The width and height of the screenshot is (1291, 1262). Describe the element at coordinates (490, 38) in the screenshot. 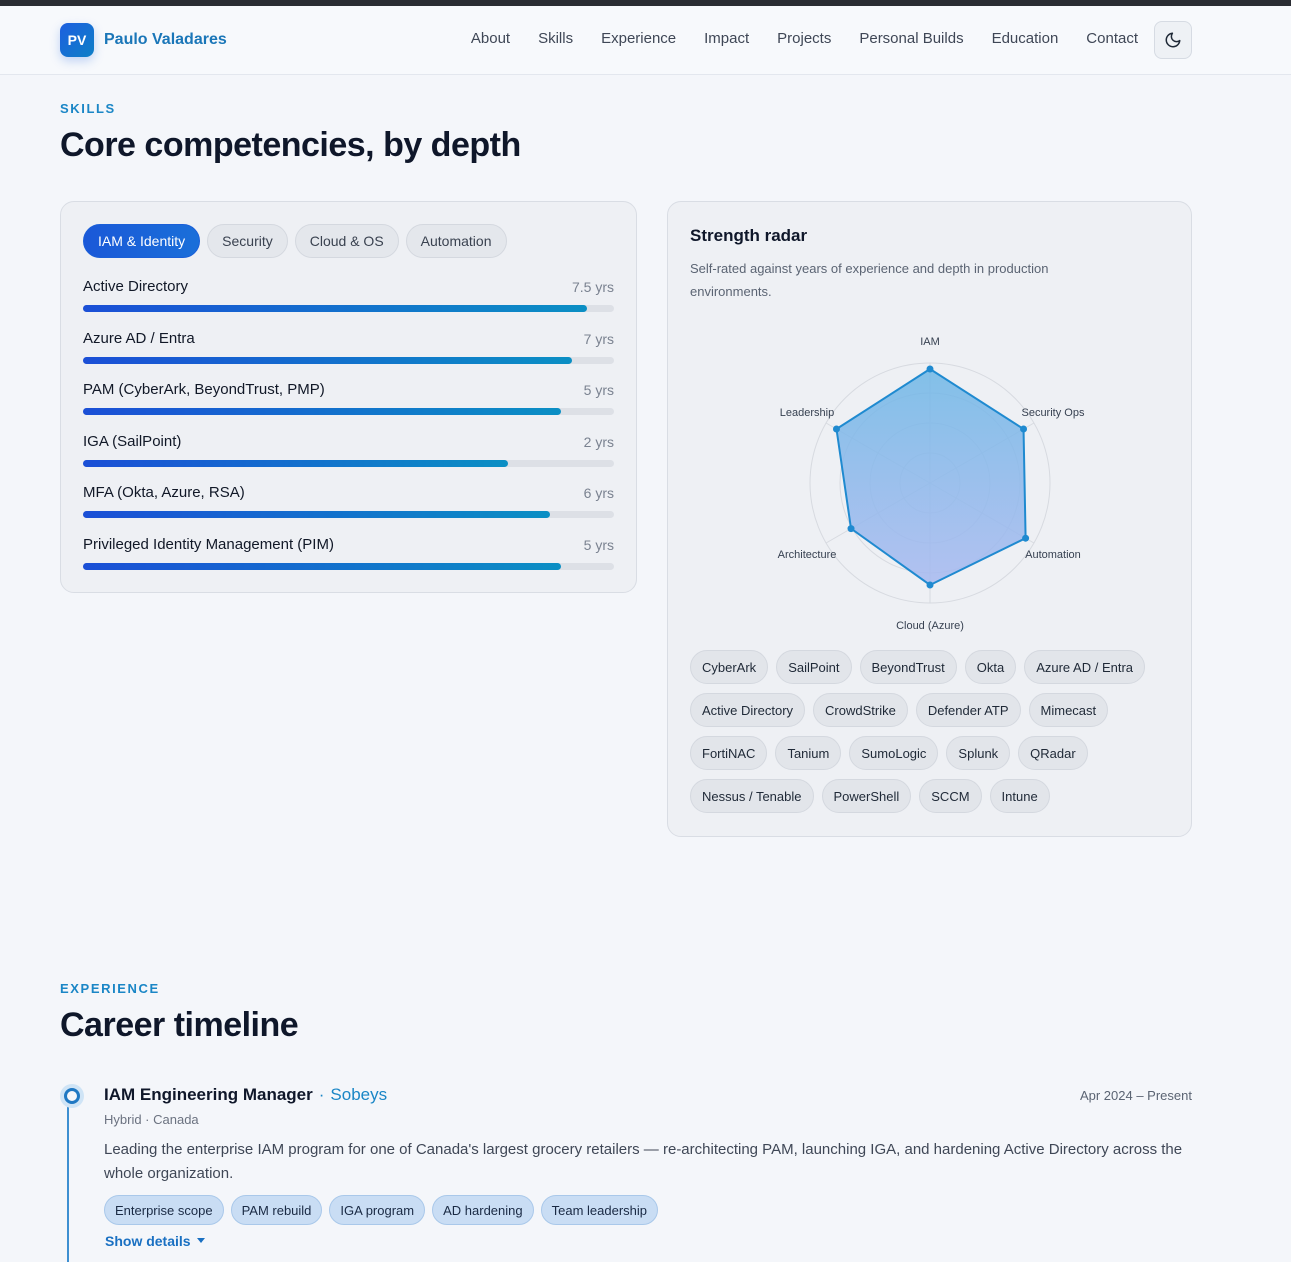

I see `nav-about: About` at that location.